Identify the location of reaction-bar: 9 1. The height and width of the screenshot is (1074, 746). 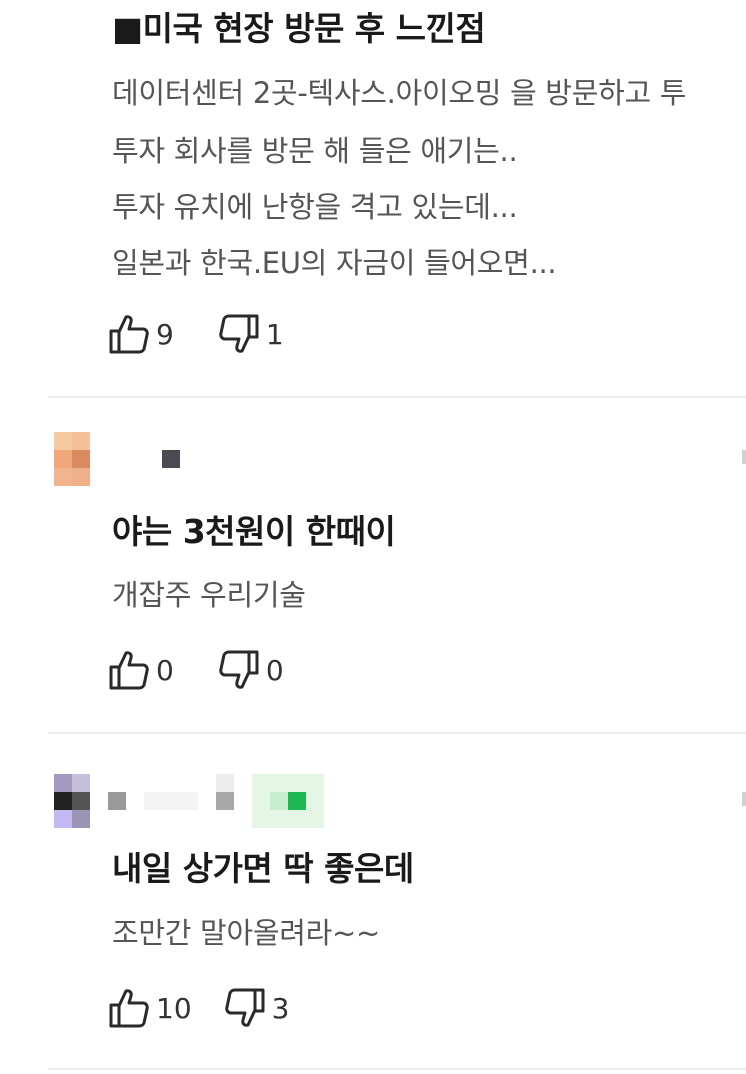
(196, 334).